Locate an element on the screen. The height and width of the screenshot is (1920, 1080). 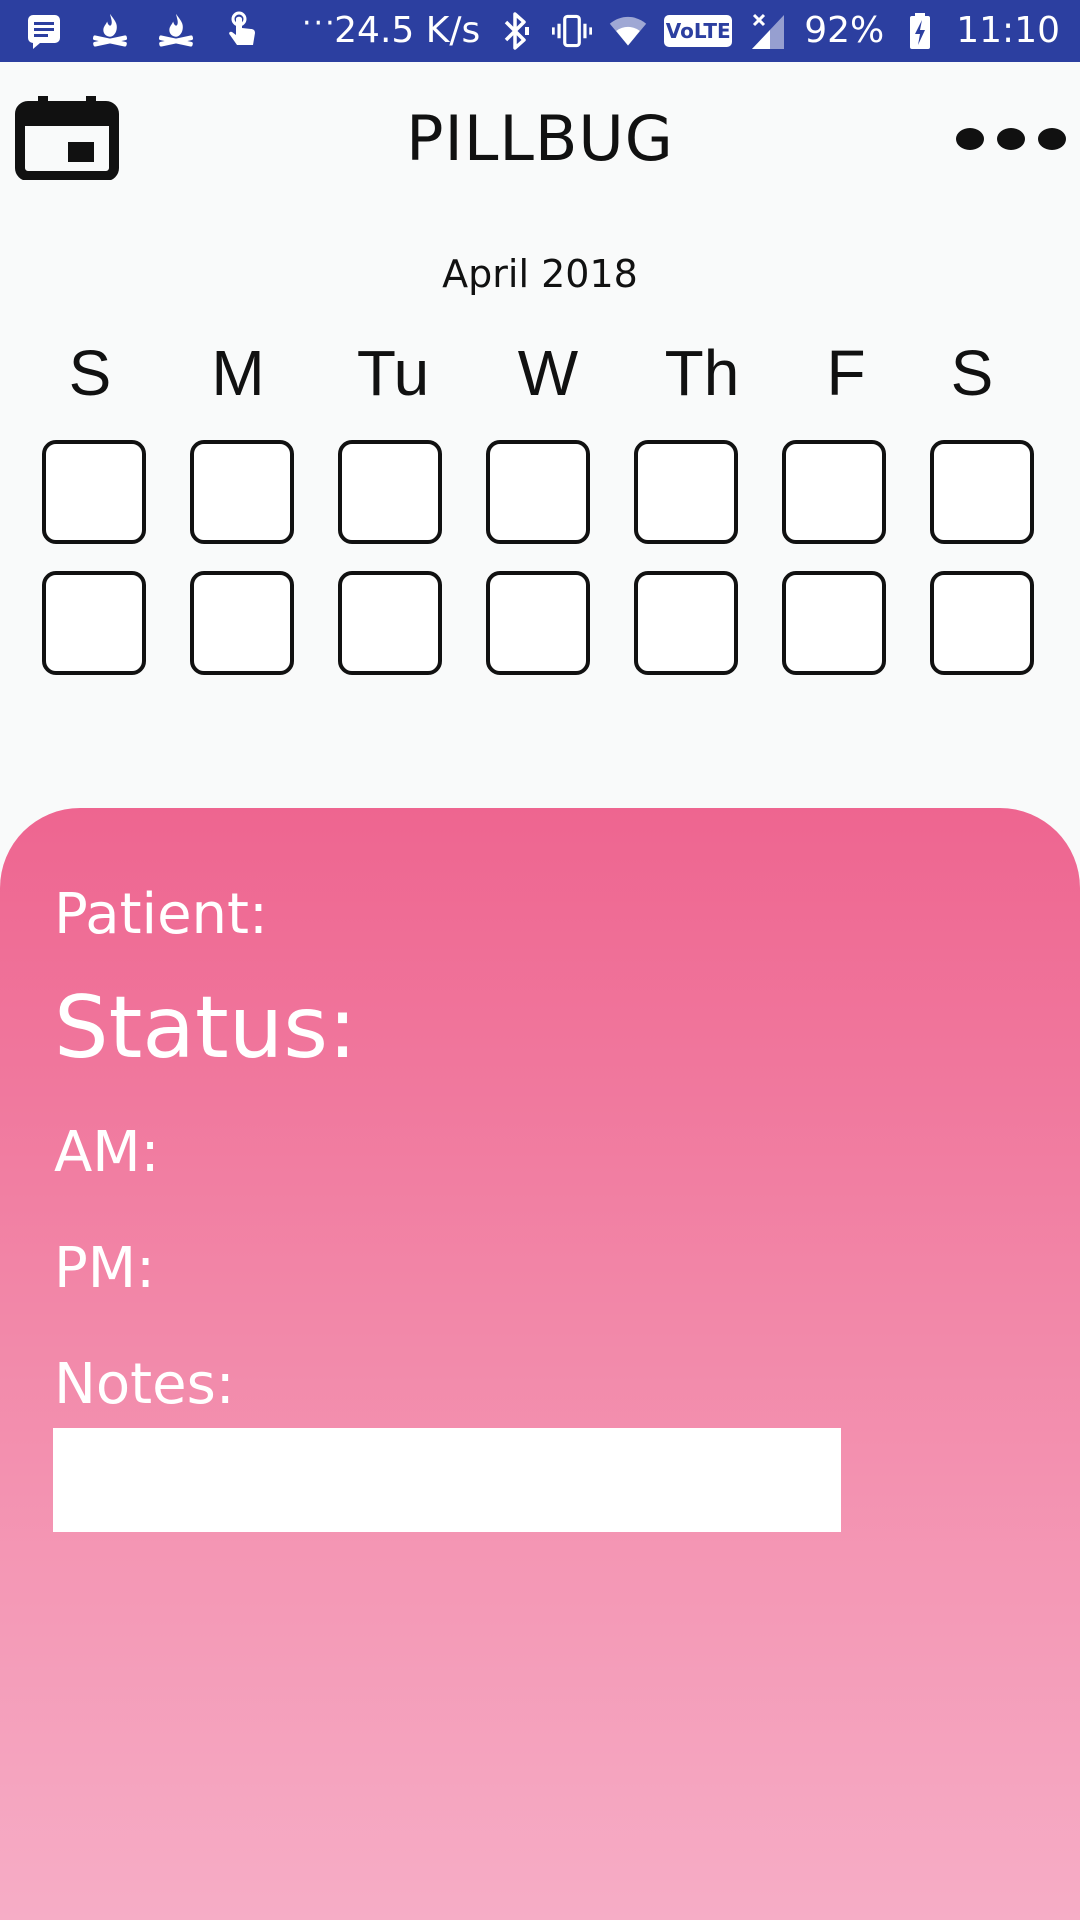
status-bar-system: 24.5 K/s VoLTE 92% 11:10 is located at coordinates (697, 31).